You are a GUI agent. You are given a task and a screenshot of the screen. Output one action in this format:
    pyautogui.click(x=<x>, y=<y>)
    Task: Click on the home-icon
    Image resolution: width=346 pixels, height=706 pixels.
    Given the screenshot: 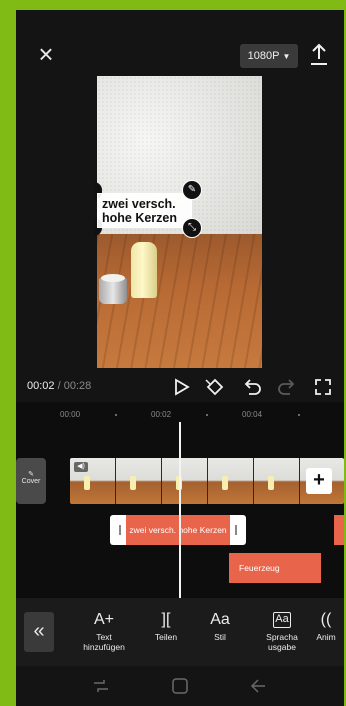 What is the action you would take?
    pyautogui.click(x=180, y=686)
    